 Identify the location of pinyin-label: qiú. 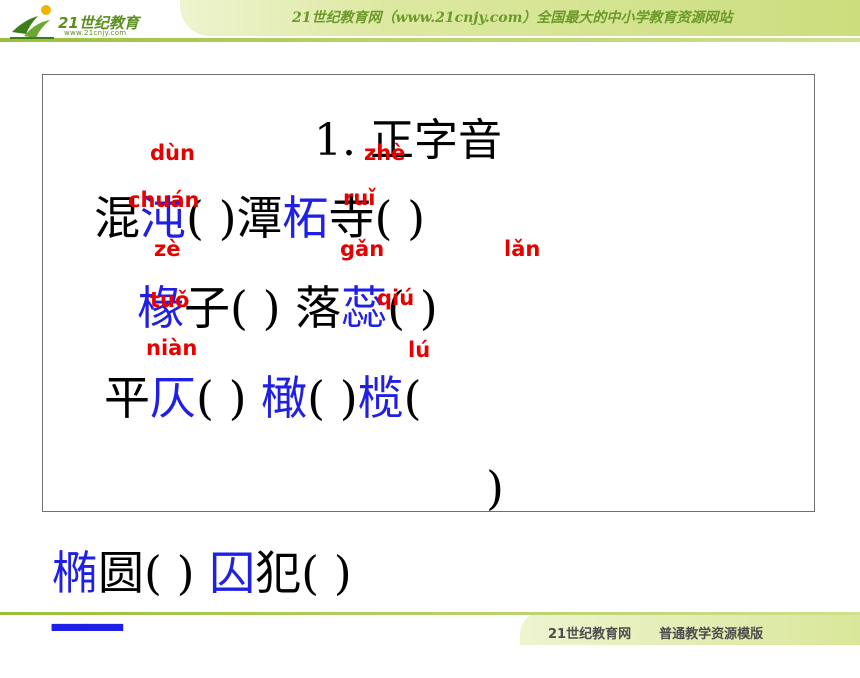
(396, 298).